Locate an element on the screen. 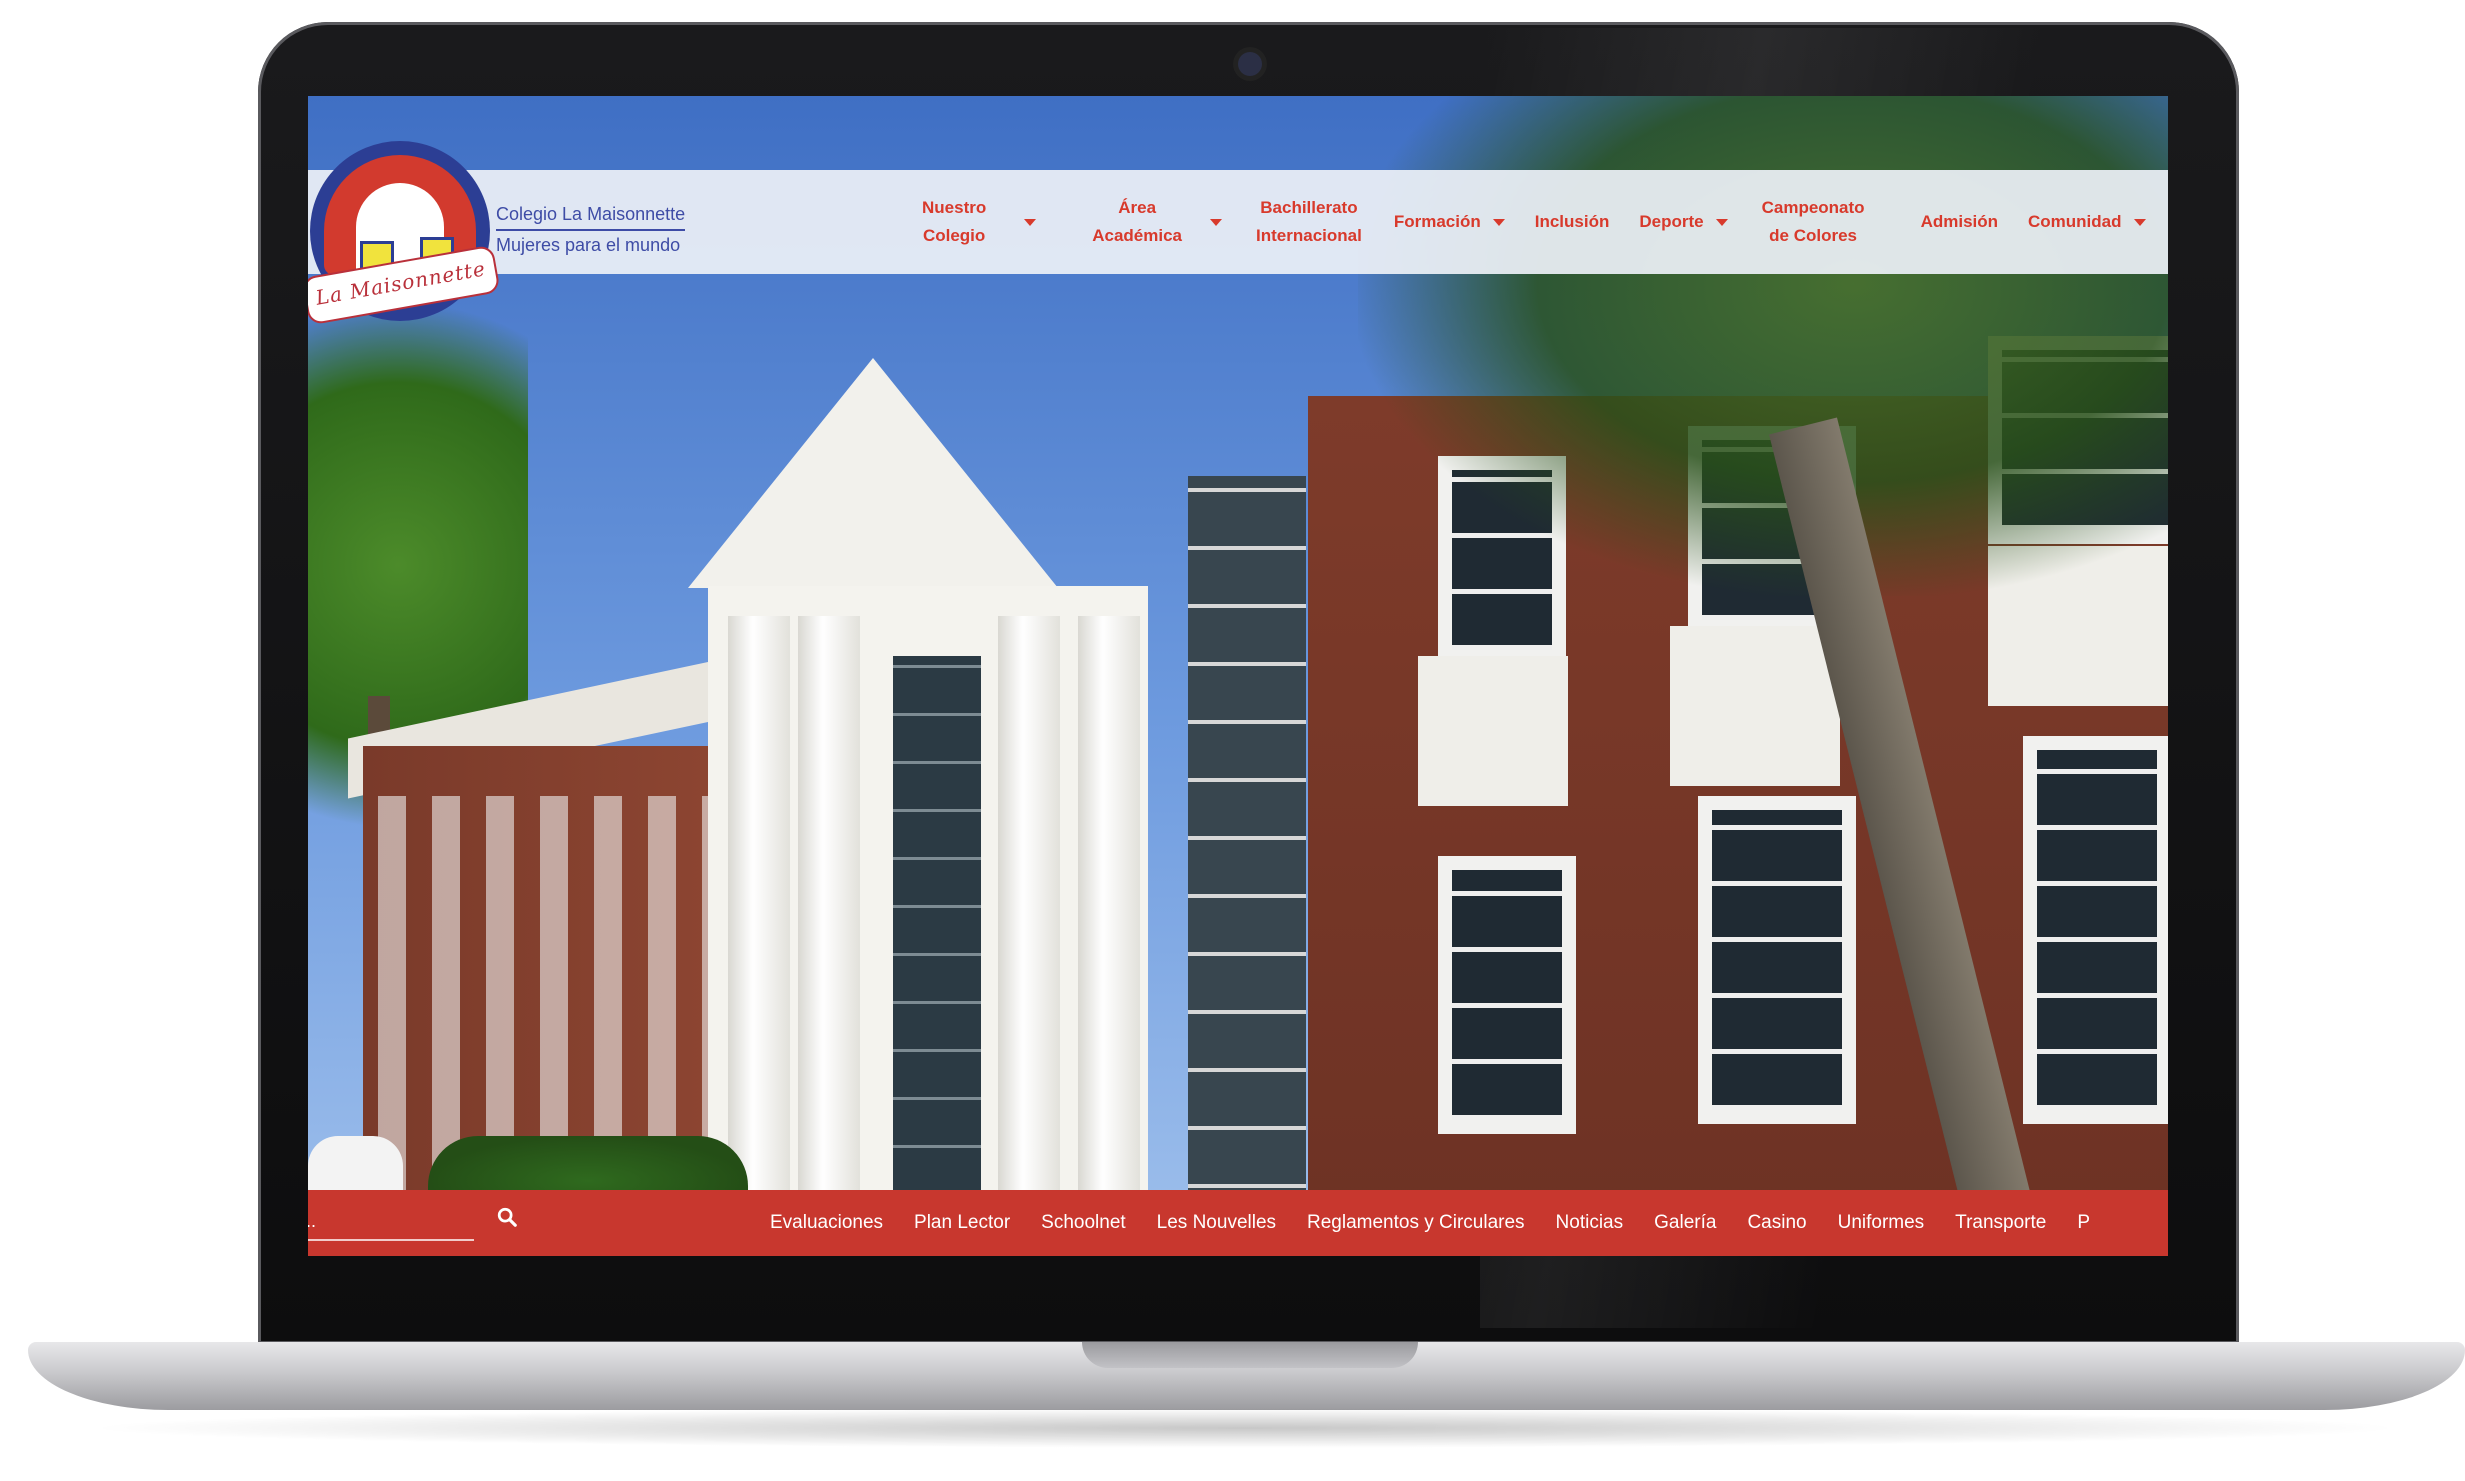 The image size is (2465, 1481). quick-link-les-nouvelles: Les Nouvelles is located at coordinates (1216, 1223).